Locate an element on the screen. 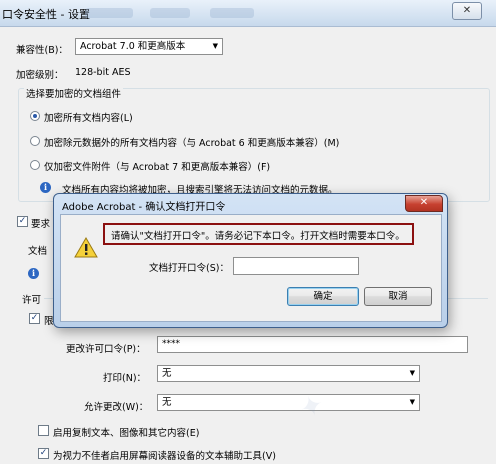  change-password-label: 更改许可口令(P)： is located at coordinates (106, 349).